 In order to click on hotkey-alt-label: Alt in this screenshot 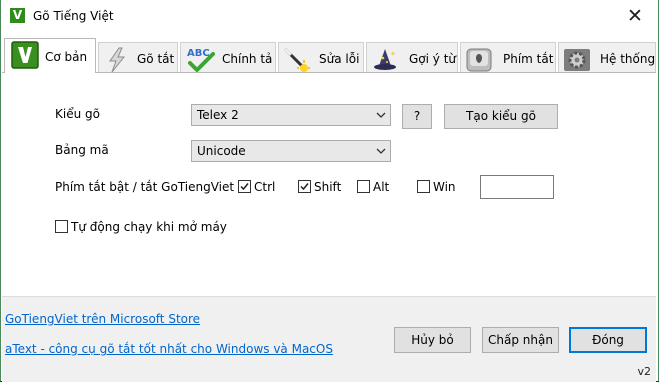, I will do `click(381, 187)`.